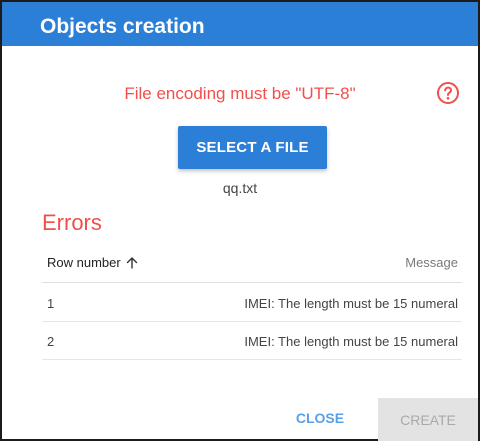  I want to click on errors-heading: Errors, so click(72, 222).